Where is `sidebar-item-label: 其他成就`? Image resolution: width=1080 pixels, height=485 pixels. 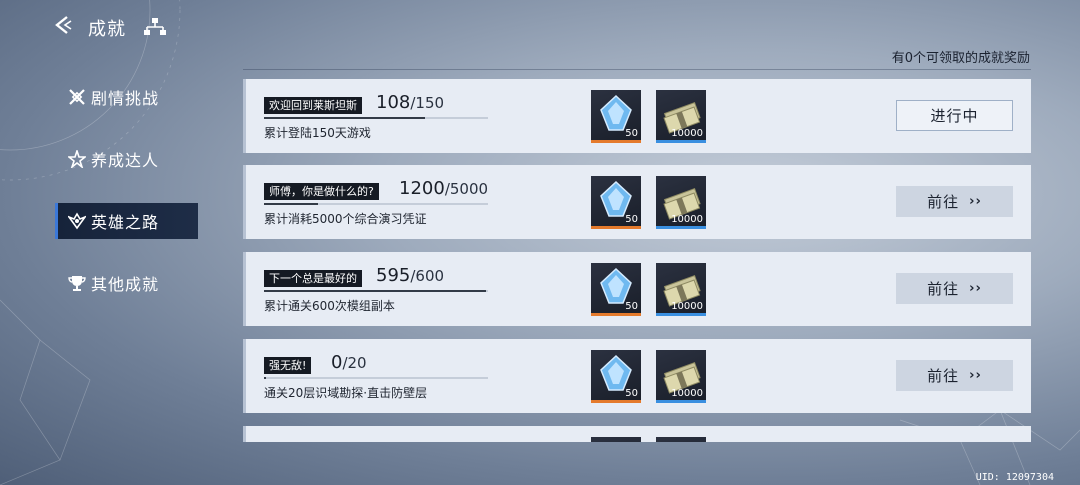
sidebar-item-label: 其他成就 is located at coordinates (125, 284).